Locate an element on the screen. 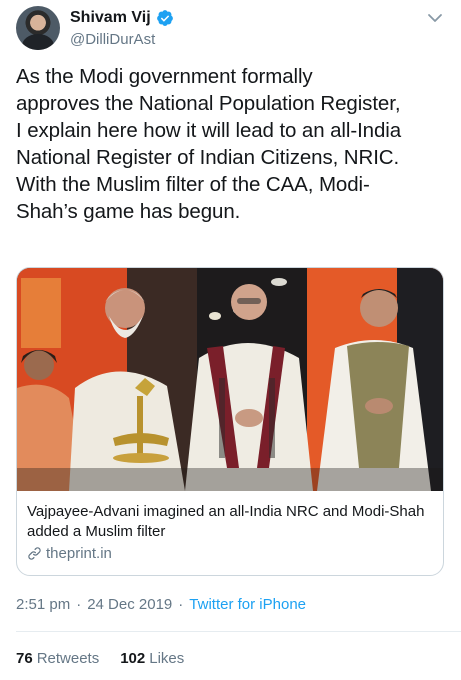  retweets-stat: 76 Retweets is located at coordinates (57, 658).